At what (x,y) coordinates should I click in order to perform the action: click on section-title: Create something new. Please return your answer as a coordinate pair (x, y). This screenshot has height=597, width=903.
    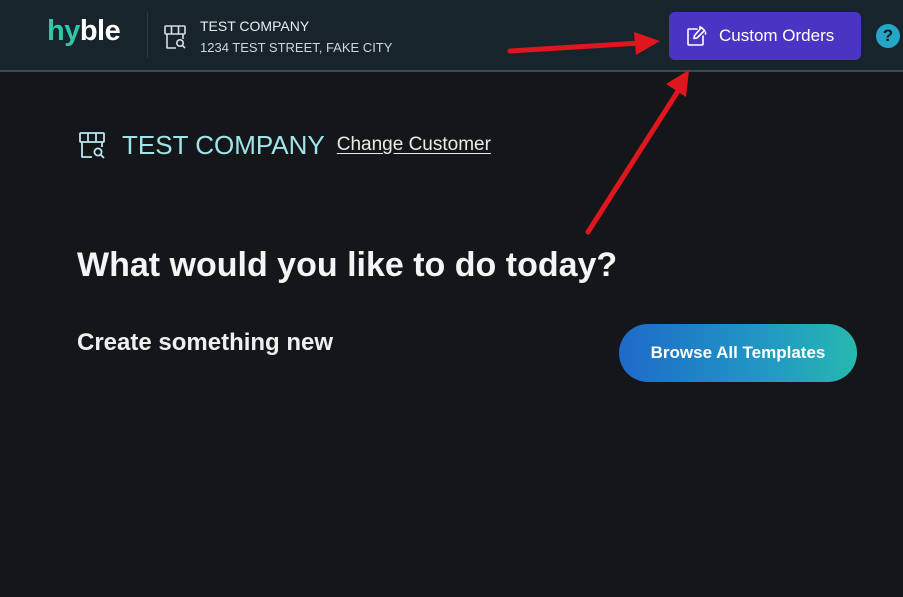
    Looking at the image, I should click on (205, 342).